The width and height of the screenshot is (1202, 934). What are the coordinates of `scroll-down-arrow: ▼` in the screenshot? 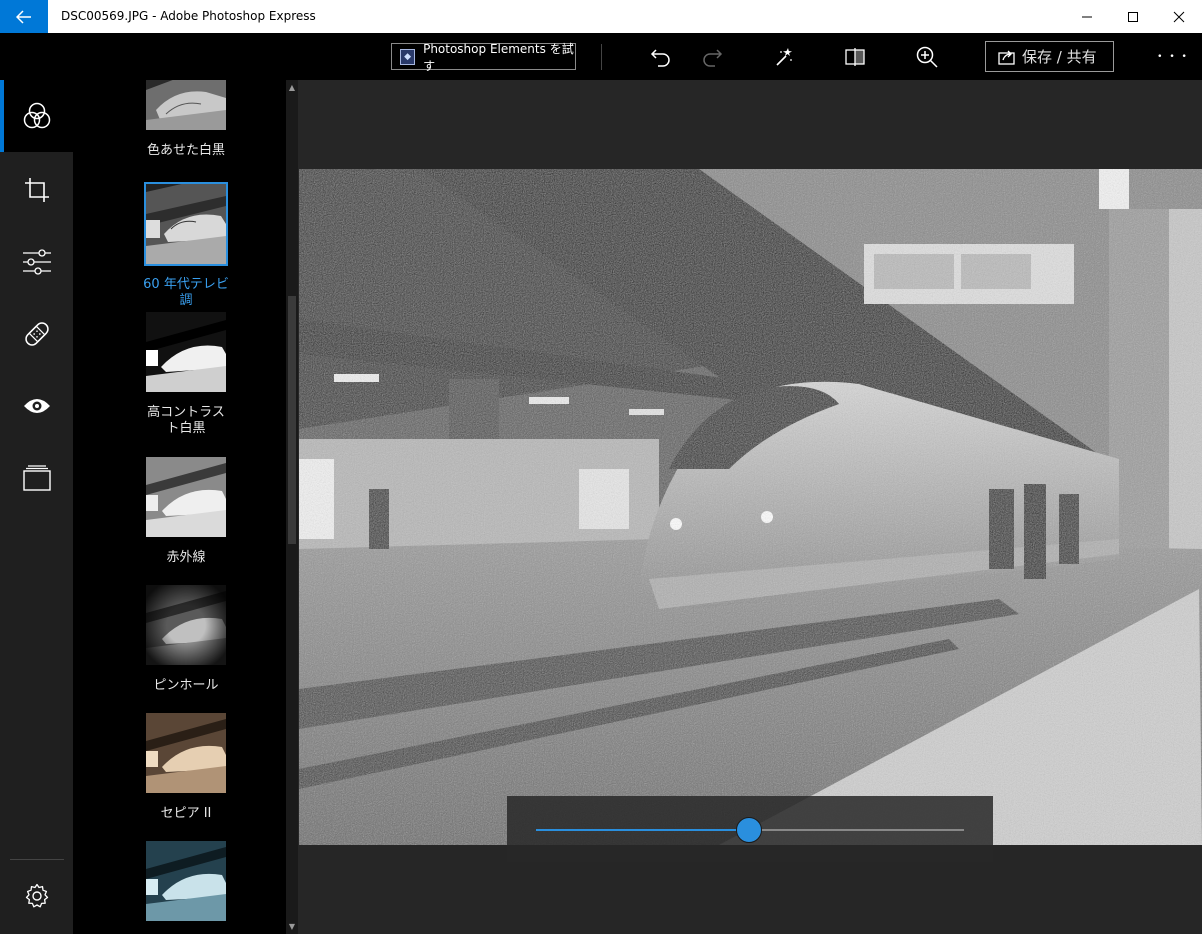 It's located at (292, 926).